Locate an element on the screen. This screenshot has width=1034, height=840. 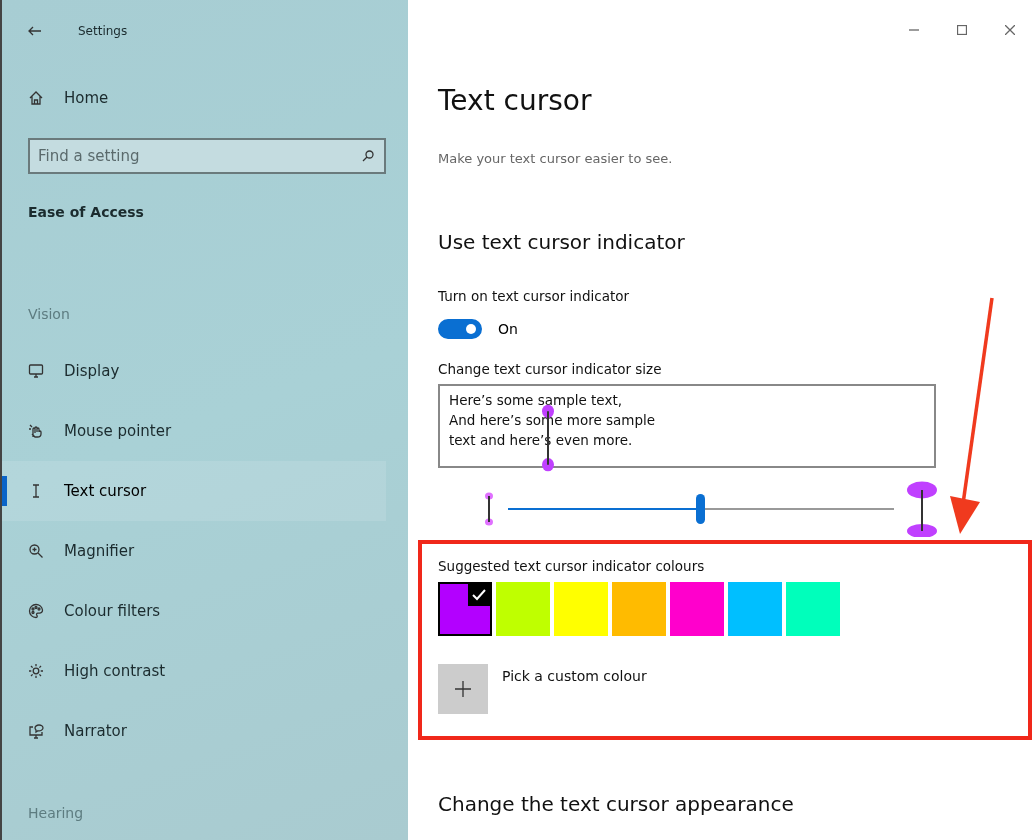
back-button is located at coordinates (35, 31).